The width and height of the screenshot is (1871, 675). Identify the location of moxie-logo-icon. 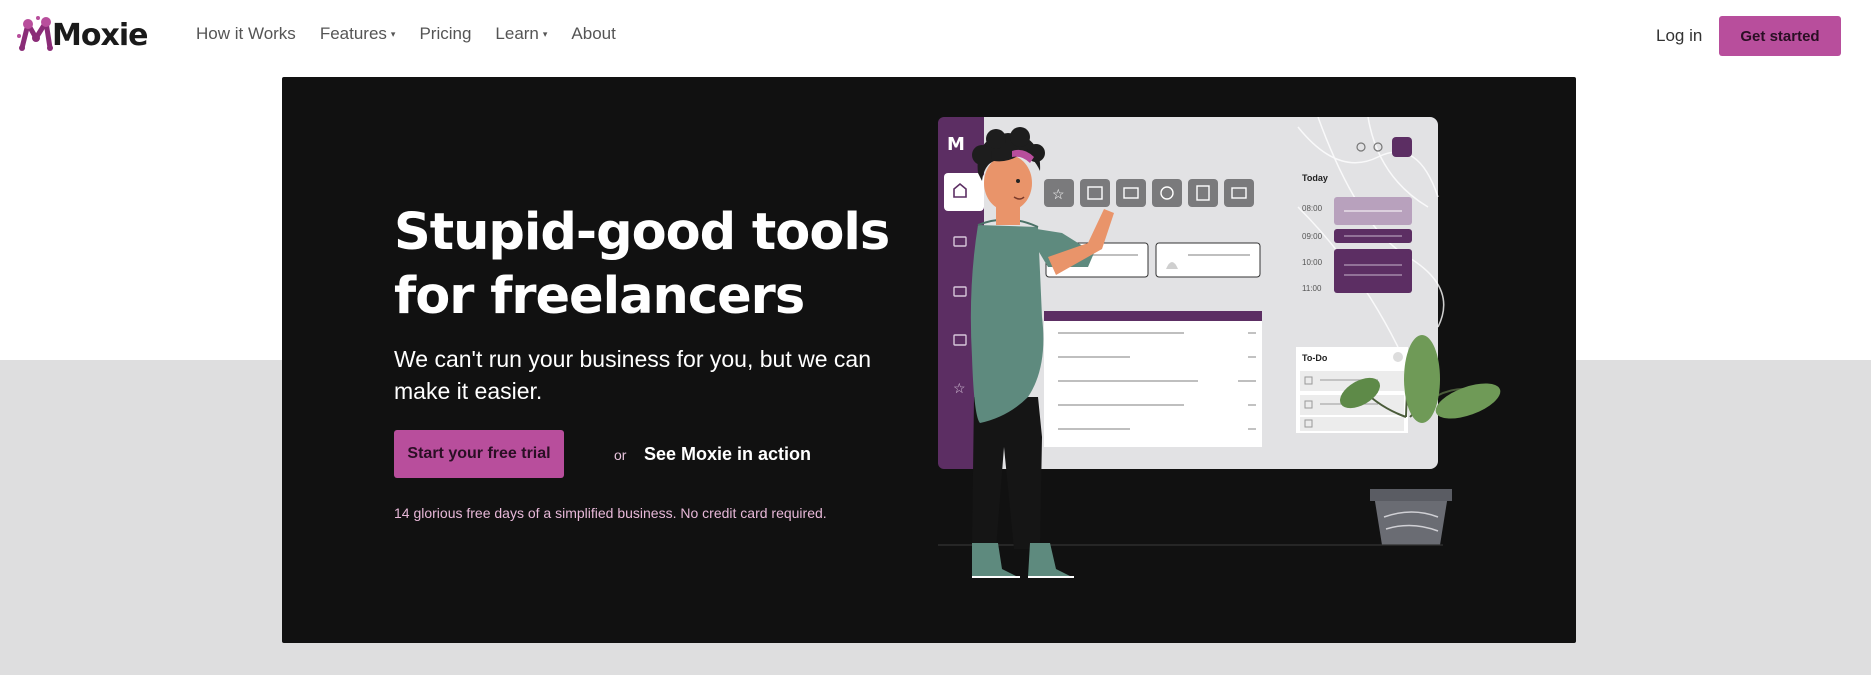
(35, 33).